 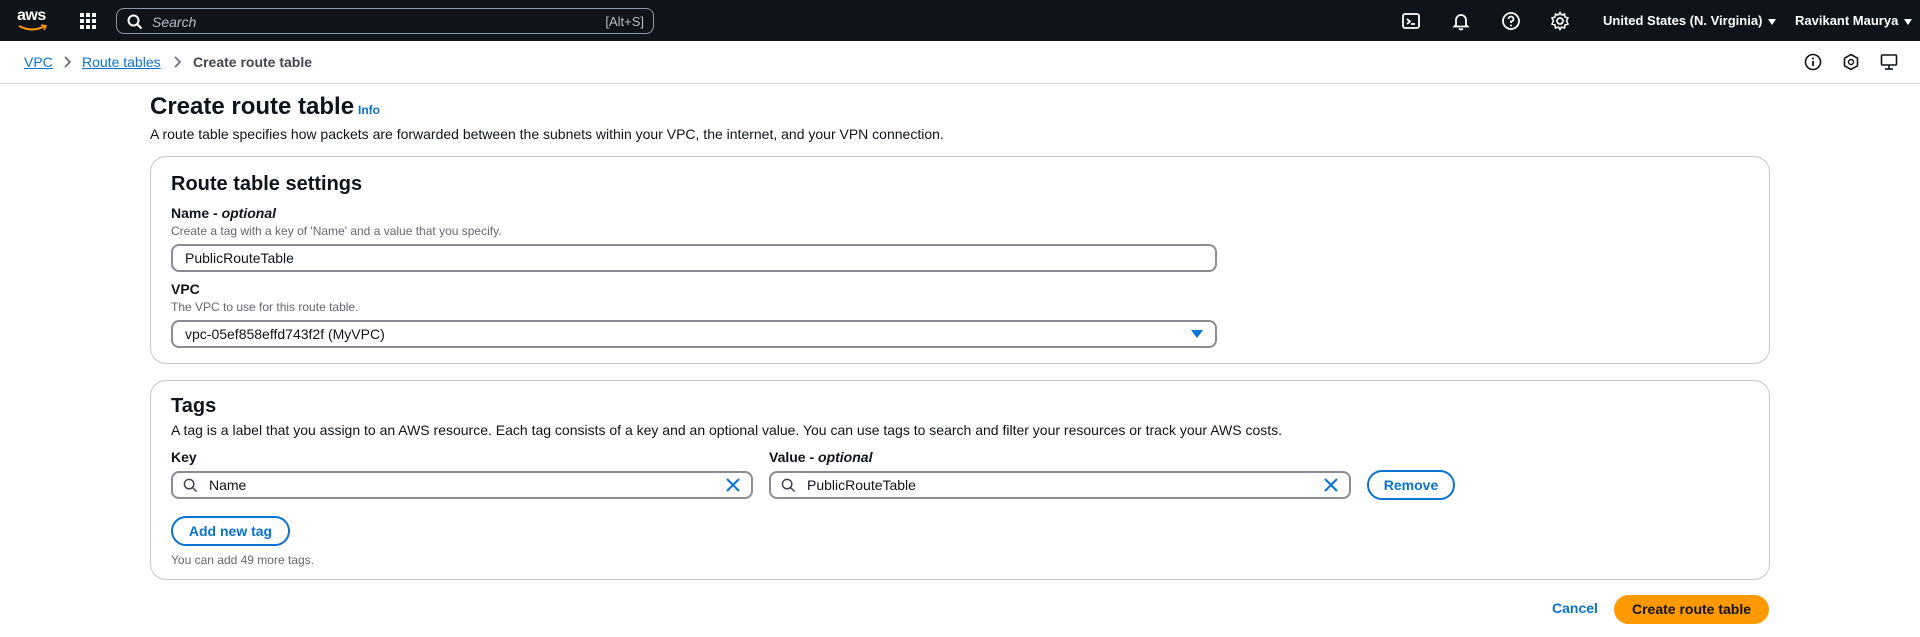 What do you see at coordinates (239, 258) in the screenshot?
I see `name-input-value: PublicRouteTable` at bounding box center [239, 258].